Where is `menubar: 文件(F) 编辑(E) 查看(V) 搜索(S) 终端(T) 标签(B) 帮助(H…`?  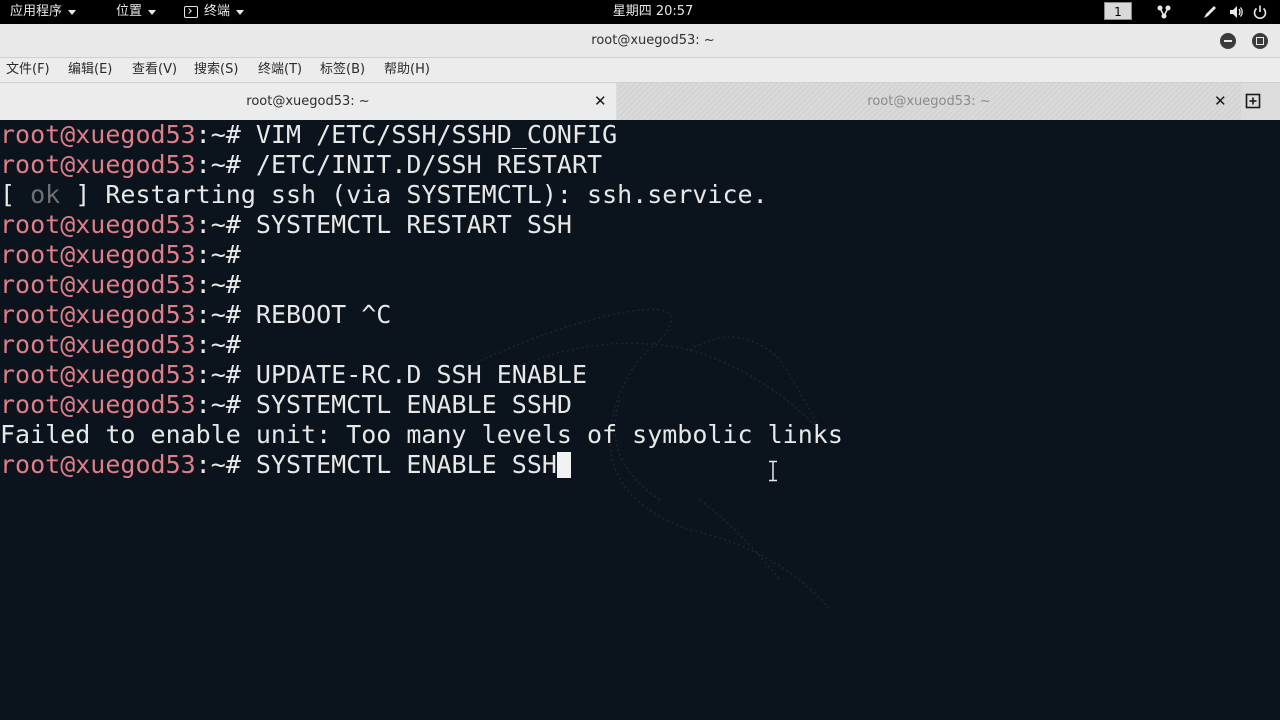 menubar: 文件(F) 编辑(E) 查看(V) 搜索(S) 终端(T) 标签(B) 帮助(H… is located at coordinates (640, 70).